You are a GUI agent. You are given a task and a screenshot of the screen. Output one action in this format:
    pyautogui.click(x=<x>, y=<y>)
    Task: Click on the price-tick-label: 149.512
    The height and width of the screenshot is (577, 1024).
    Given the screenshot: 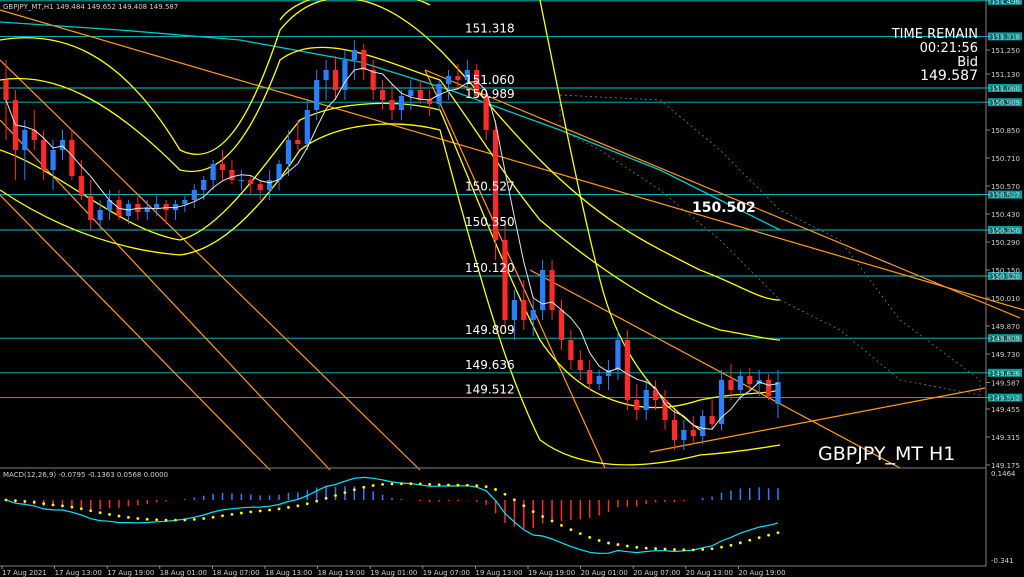 What is the action you would take?
    pyautogui.click(x=1005, y=399)
    